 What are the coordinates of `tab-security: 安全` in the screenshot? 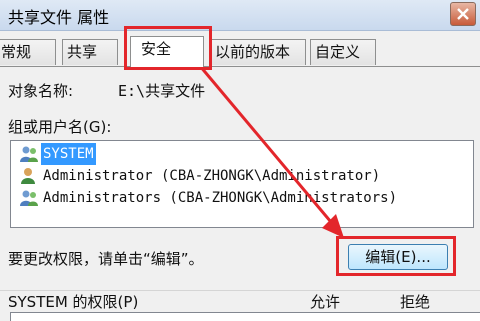 It's located at (167, 51).